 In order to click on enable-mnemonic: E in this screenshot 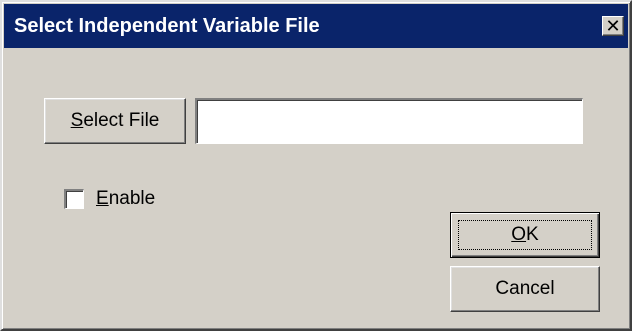, I will do `click(102, 198)`.